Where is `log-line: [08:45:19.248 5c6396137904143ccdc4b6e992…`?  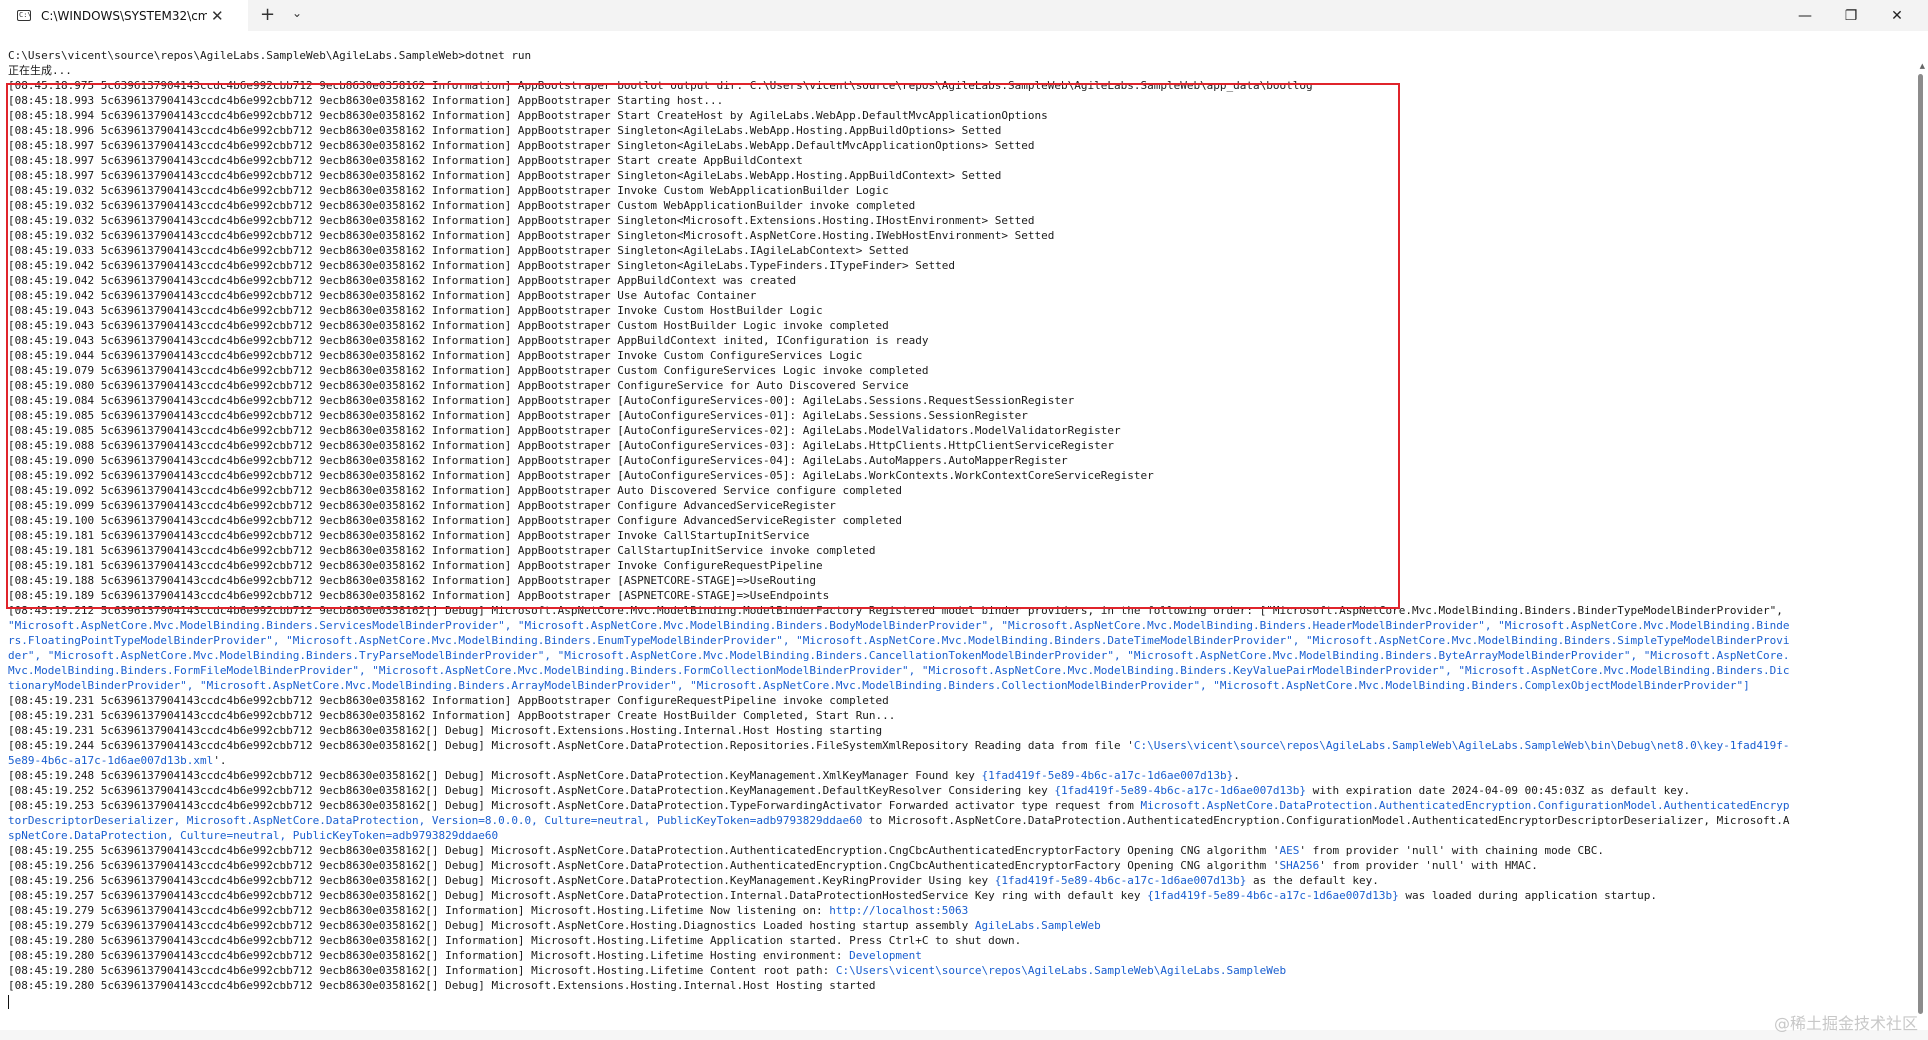
log-line: [08:45:19.248 5c6396137904143ccdc4b6e992… is located at coordinates (954, 775).